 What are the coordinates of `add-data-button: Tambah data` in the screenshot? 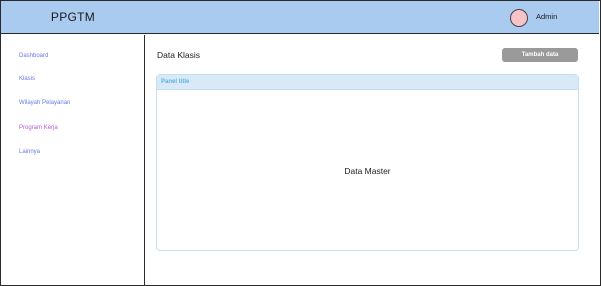 It's located at (540, 55).